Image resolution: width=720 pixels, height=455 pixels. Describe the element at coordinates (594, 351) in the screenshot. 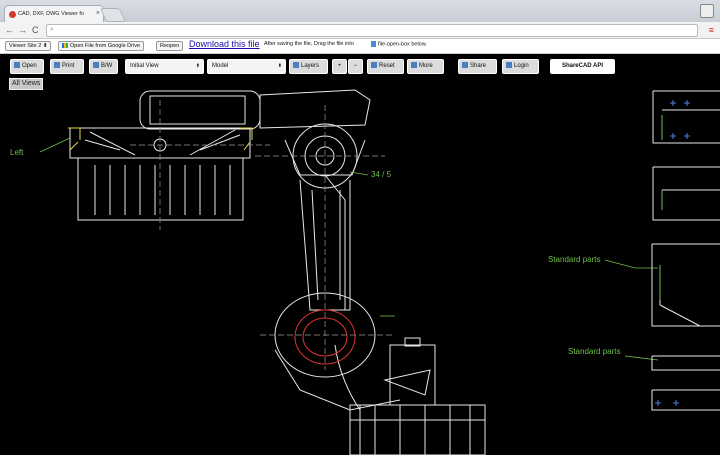

I see `label-standard-parts-2: Standard parts` at that location.